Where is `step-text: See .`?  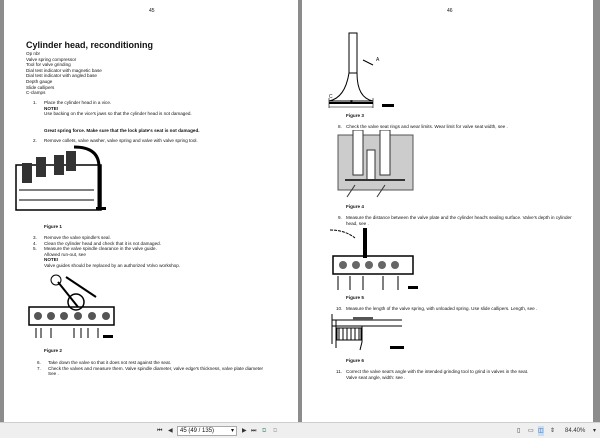 step-text: See . is located at coordinates (53, 374).